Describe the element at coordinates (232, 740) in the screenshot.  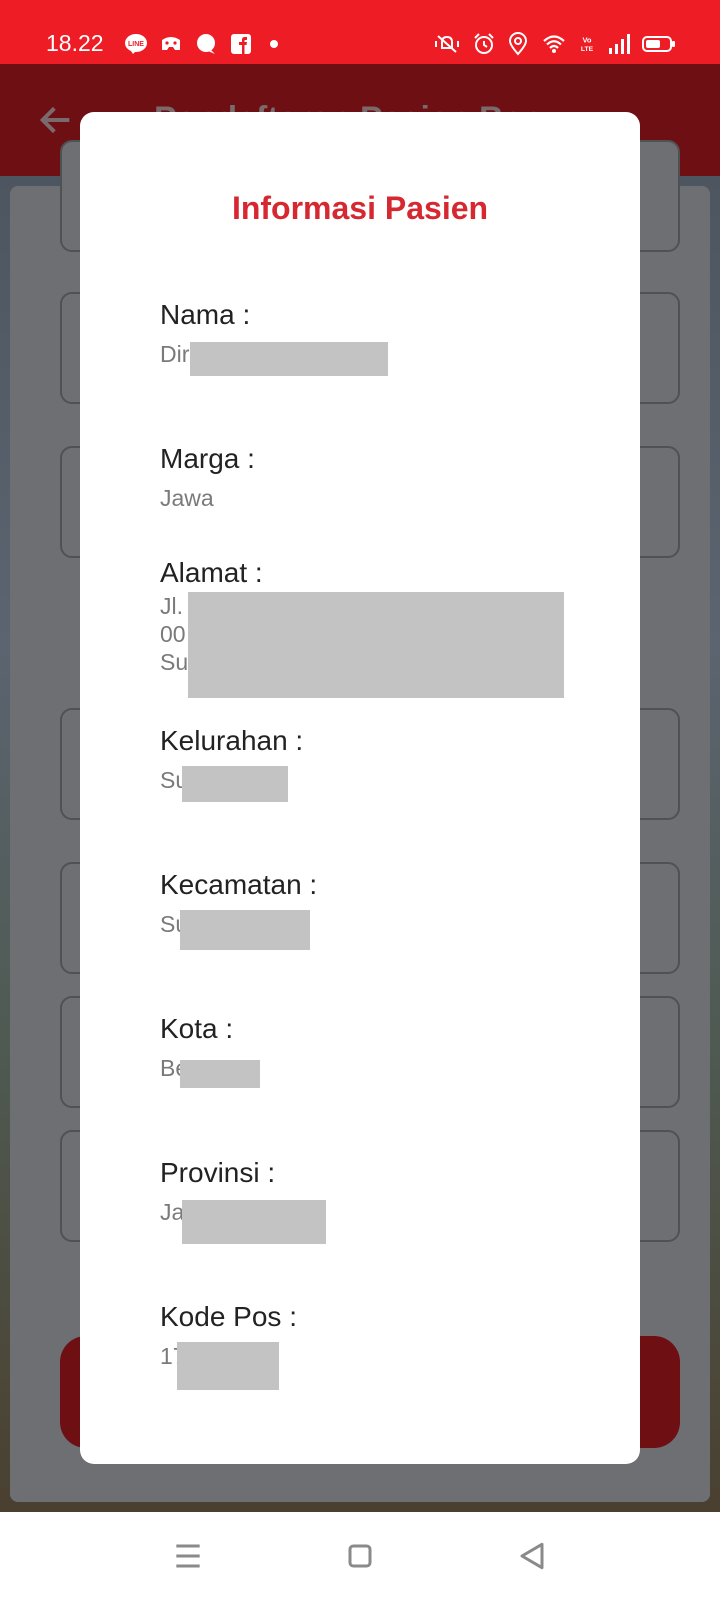
I see `field-label: Kelurahan :` at that location.